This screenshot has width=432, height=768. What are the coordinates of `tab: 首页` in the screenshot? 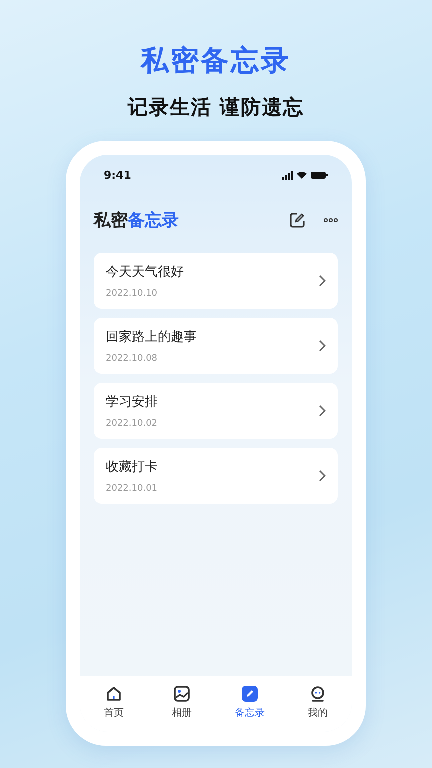 It's located at (114, 702).